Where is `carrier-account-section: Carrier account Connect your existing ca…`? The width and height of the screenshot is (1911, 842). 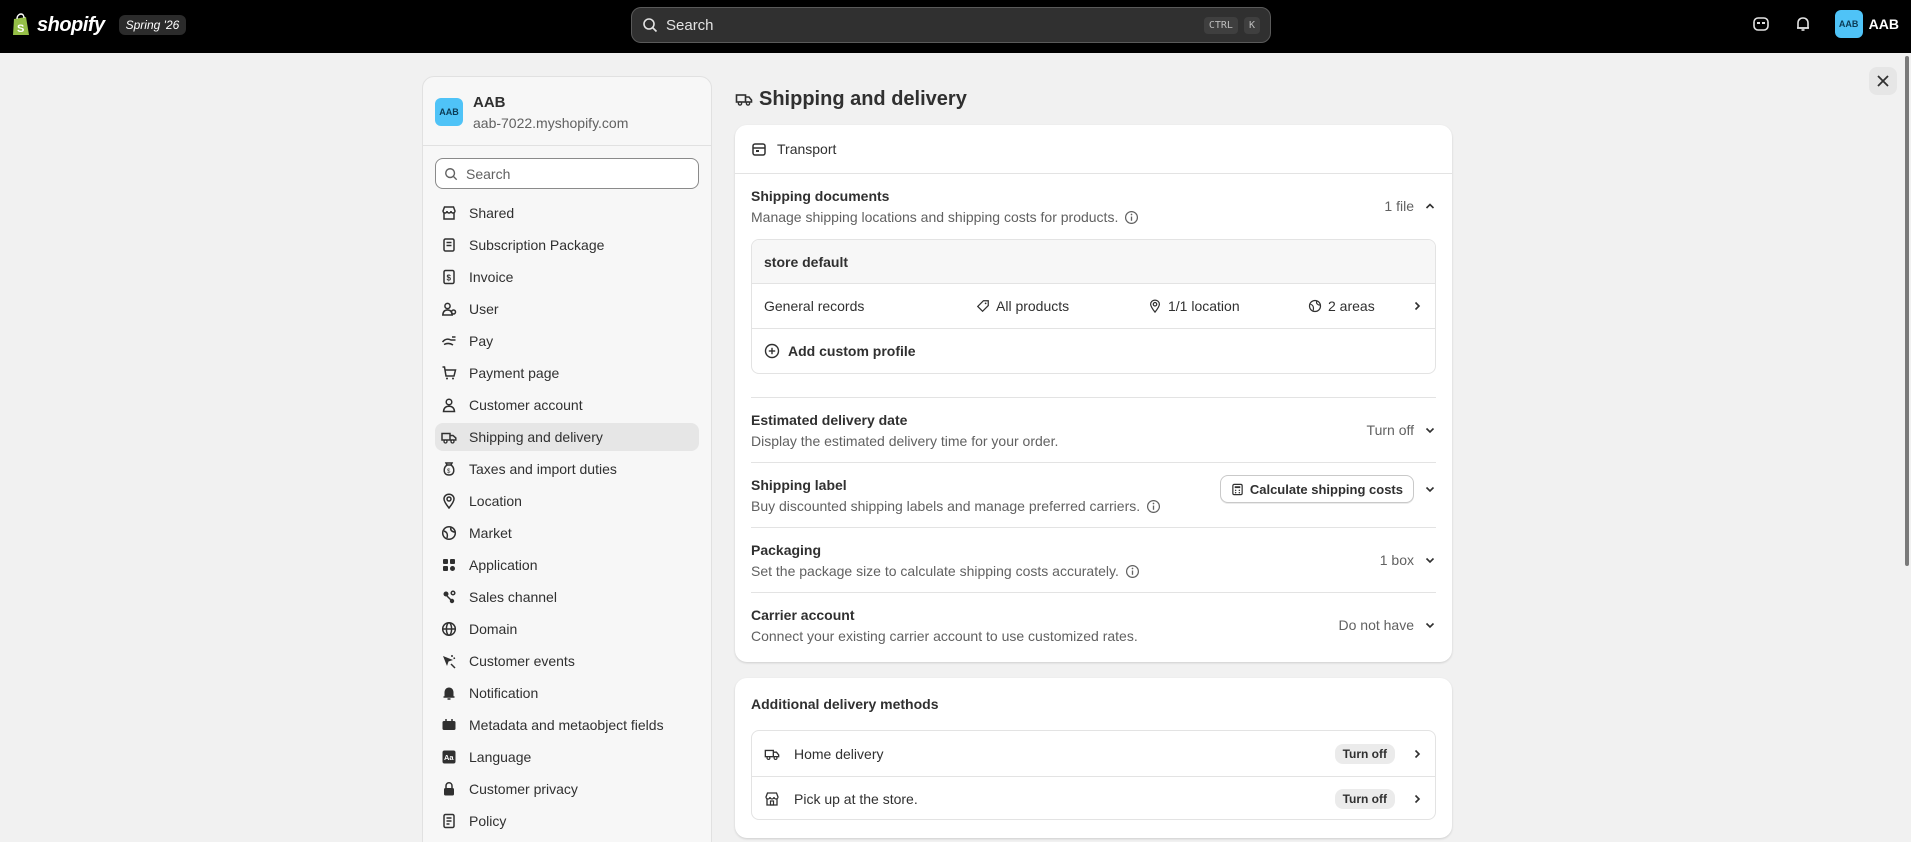 carrier-account-section: Carrier account Connect your existing ca… is located at coordinates (1093, 625).